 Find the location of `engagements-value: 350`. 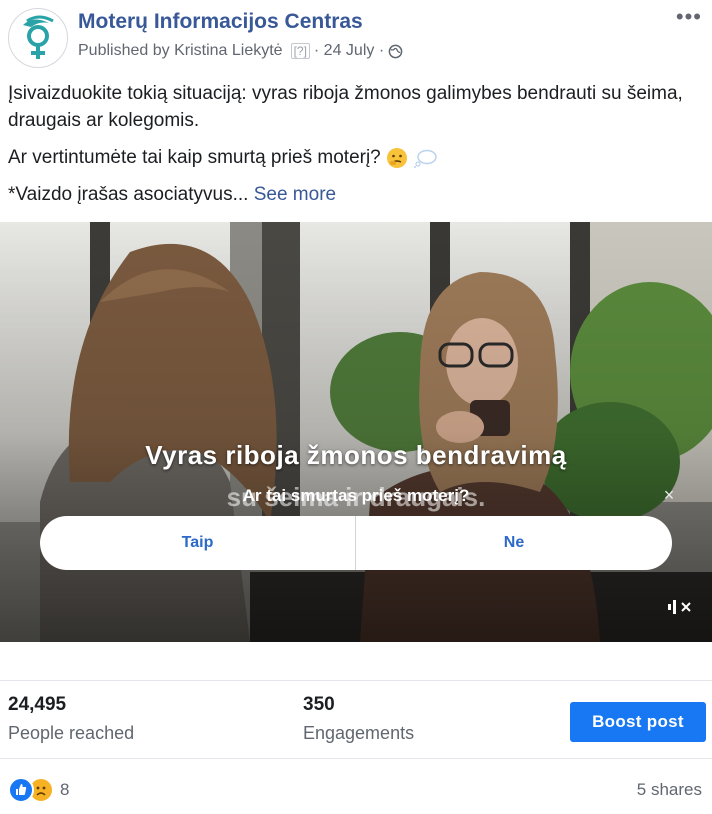

engagements-value: 350 is located at coordinates (319, 704).